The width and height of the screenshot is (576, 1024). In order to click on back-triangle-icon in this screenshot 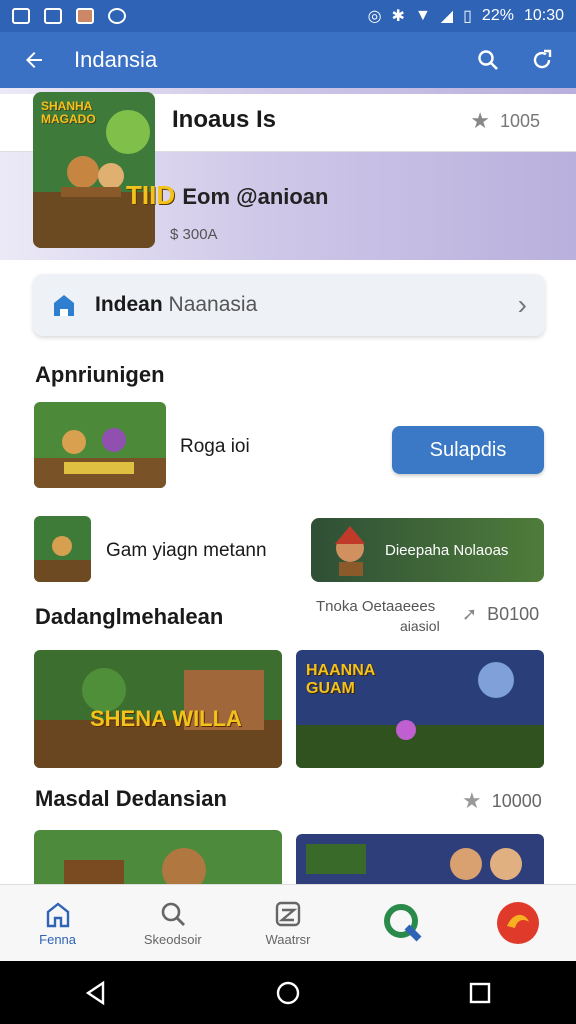, I will do `click(96, 993)`.